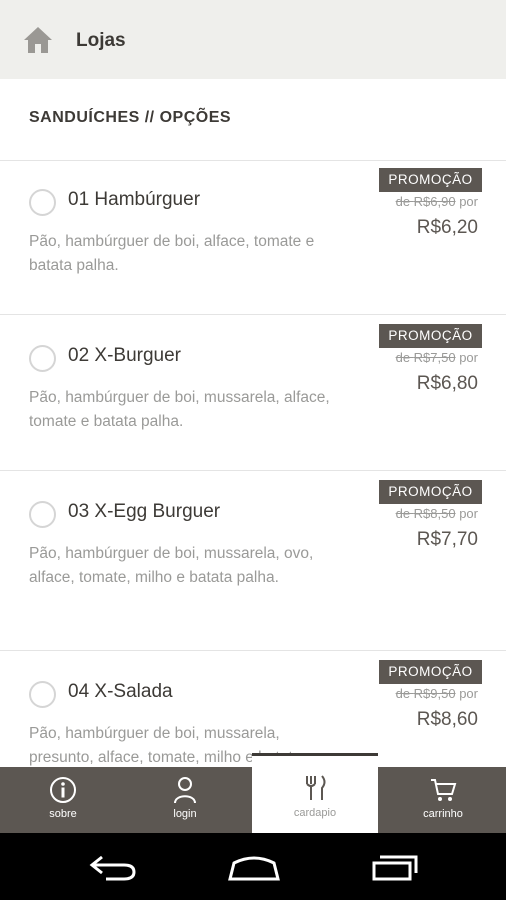 This screenshot has width=506, height=900. Describe the element at coordinates (63, 790) in the screenshot. I see `info-icon` at that location.